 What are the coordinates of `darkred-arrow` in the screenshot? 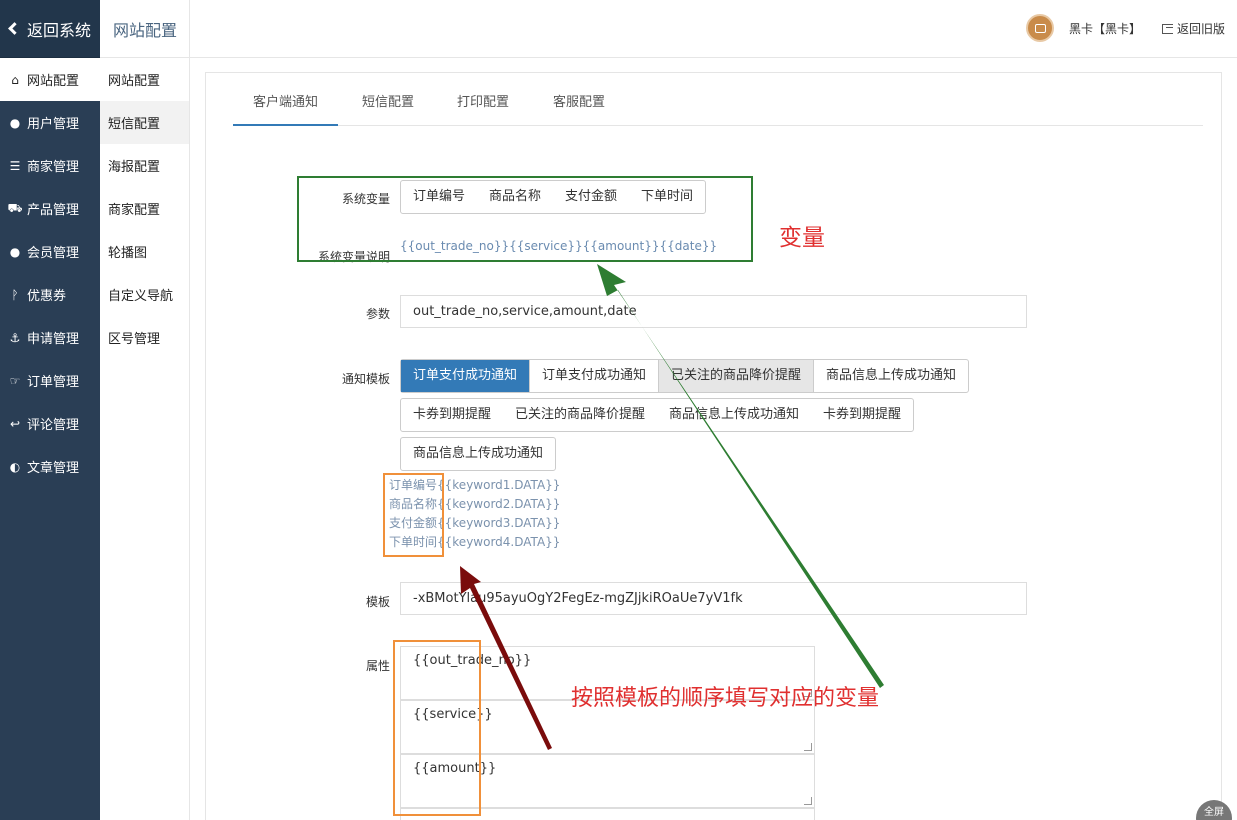 It's located at (506, 658).